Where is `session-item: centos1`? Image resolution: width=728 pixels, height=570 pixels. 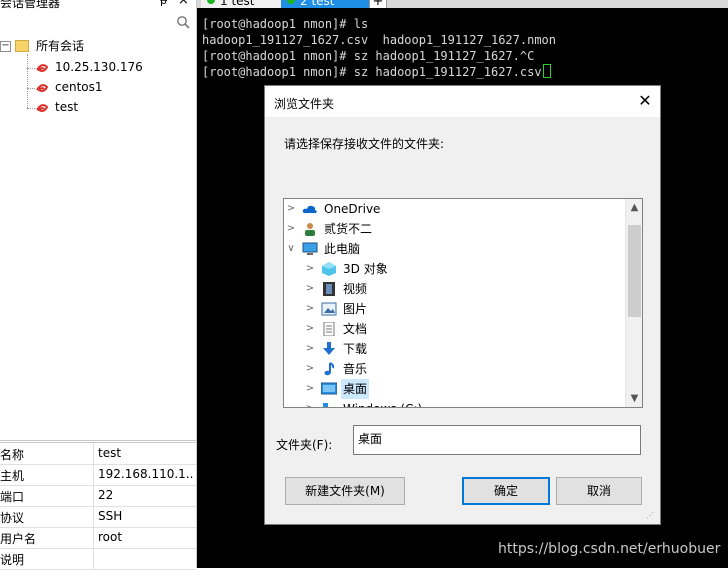 session-item: centos1 is located at coordinates (79, 87).